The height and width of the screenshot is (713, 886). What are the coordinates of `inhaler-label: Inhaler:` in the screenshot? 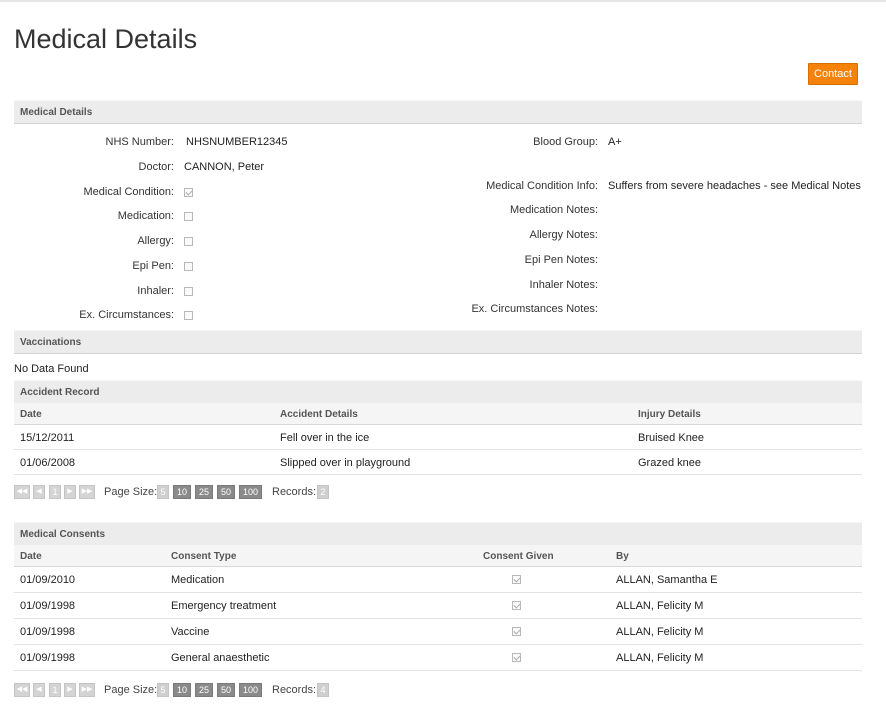 It's located at (155, 291).